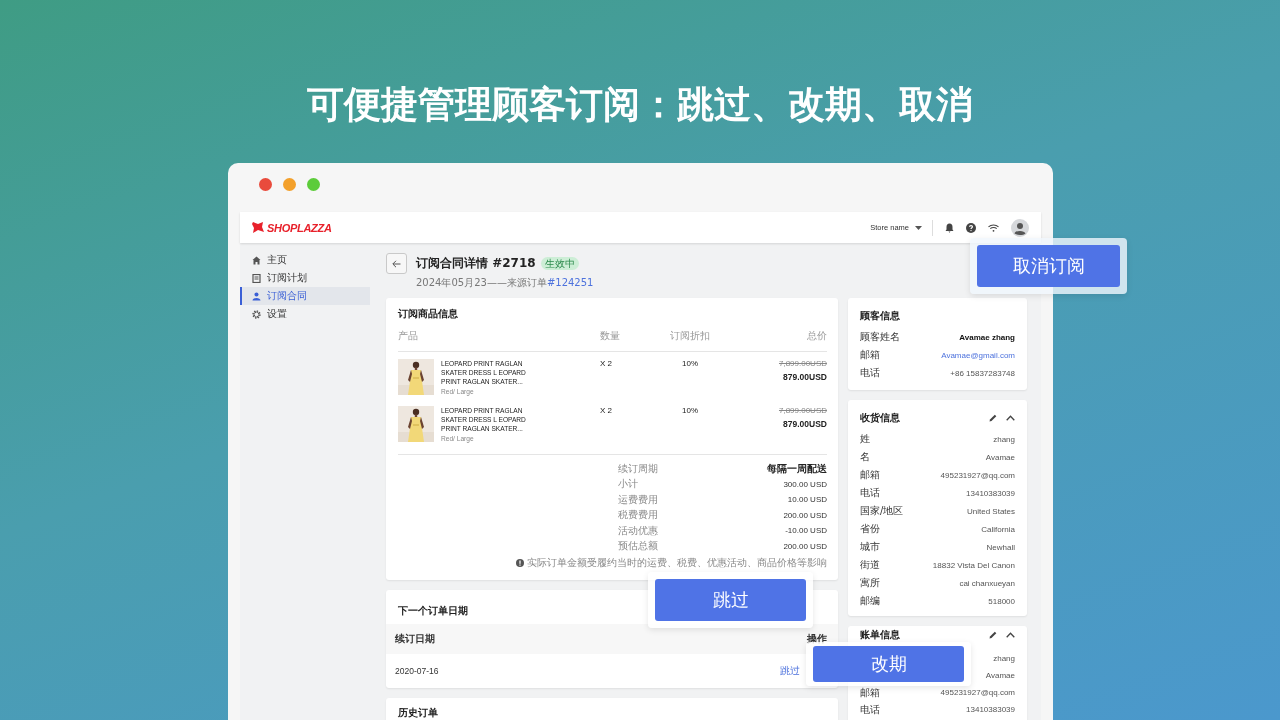  I want to click on field-value: +86 15837283748, so click(982, 373).